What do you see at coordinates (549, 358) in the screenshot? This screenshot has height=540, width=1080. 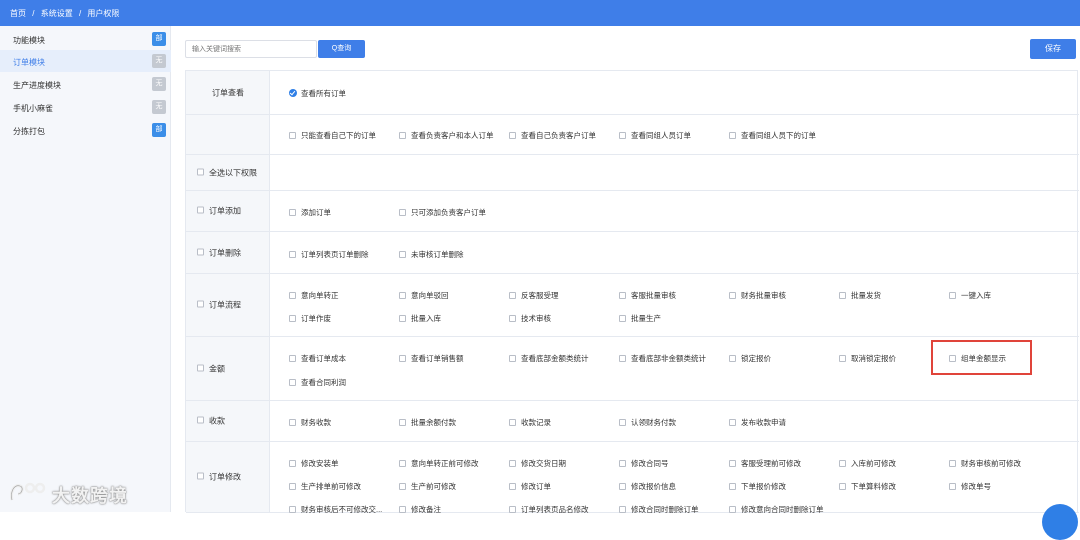 I see `option-checkbox: 查看底部金额类统计` at bounding box center [549, 358].